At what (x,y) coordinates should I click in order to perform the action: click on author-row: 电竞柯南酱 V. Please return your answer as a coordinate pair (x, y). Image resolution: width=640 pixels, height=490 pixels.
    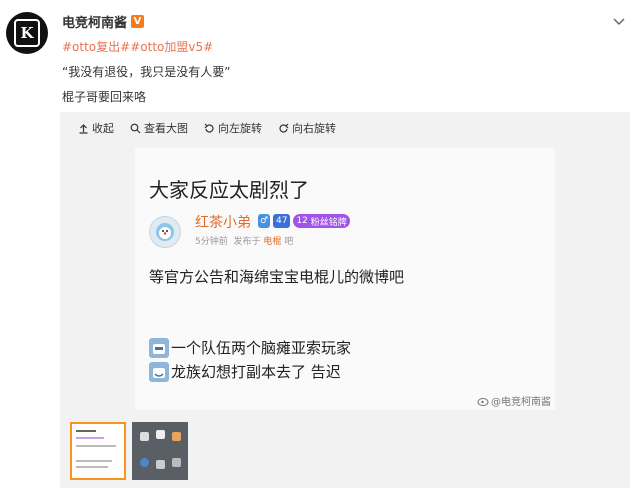
    Looking at the image, I should click on (103, 21).